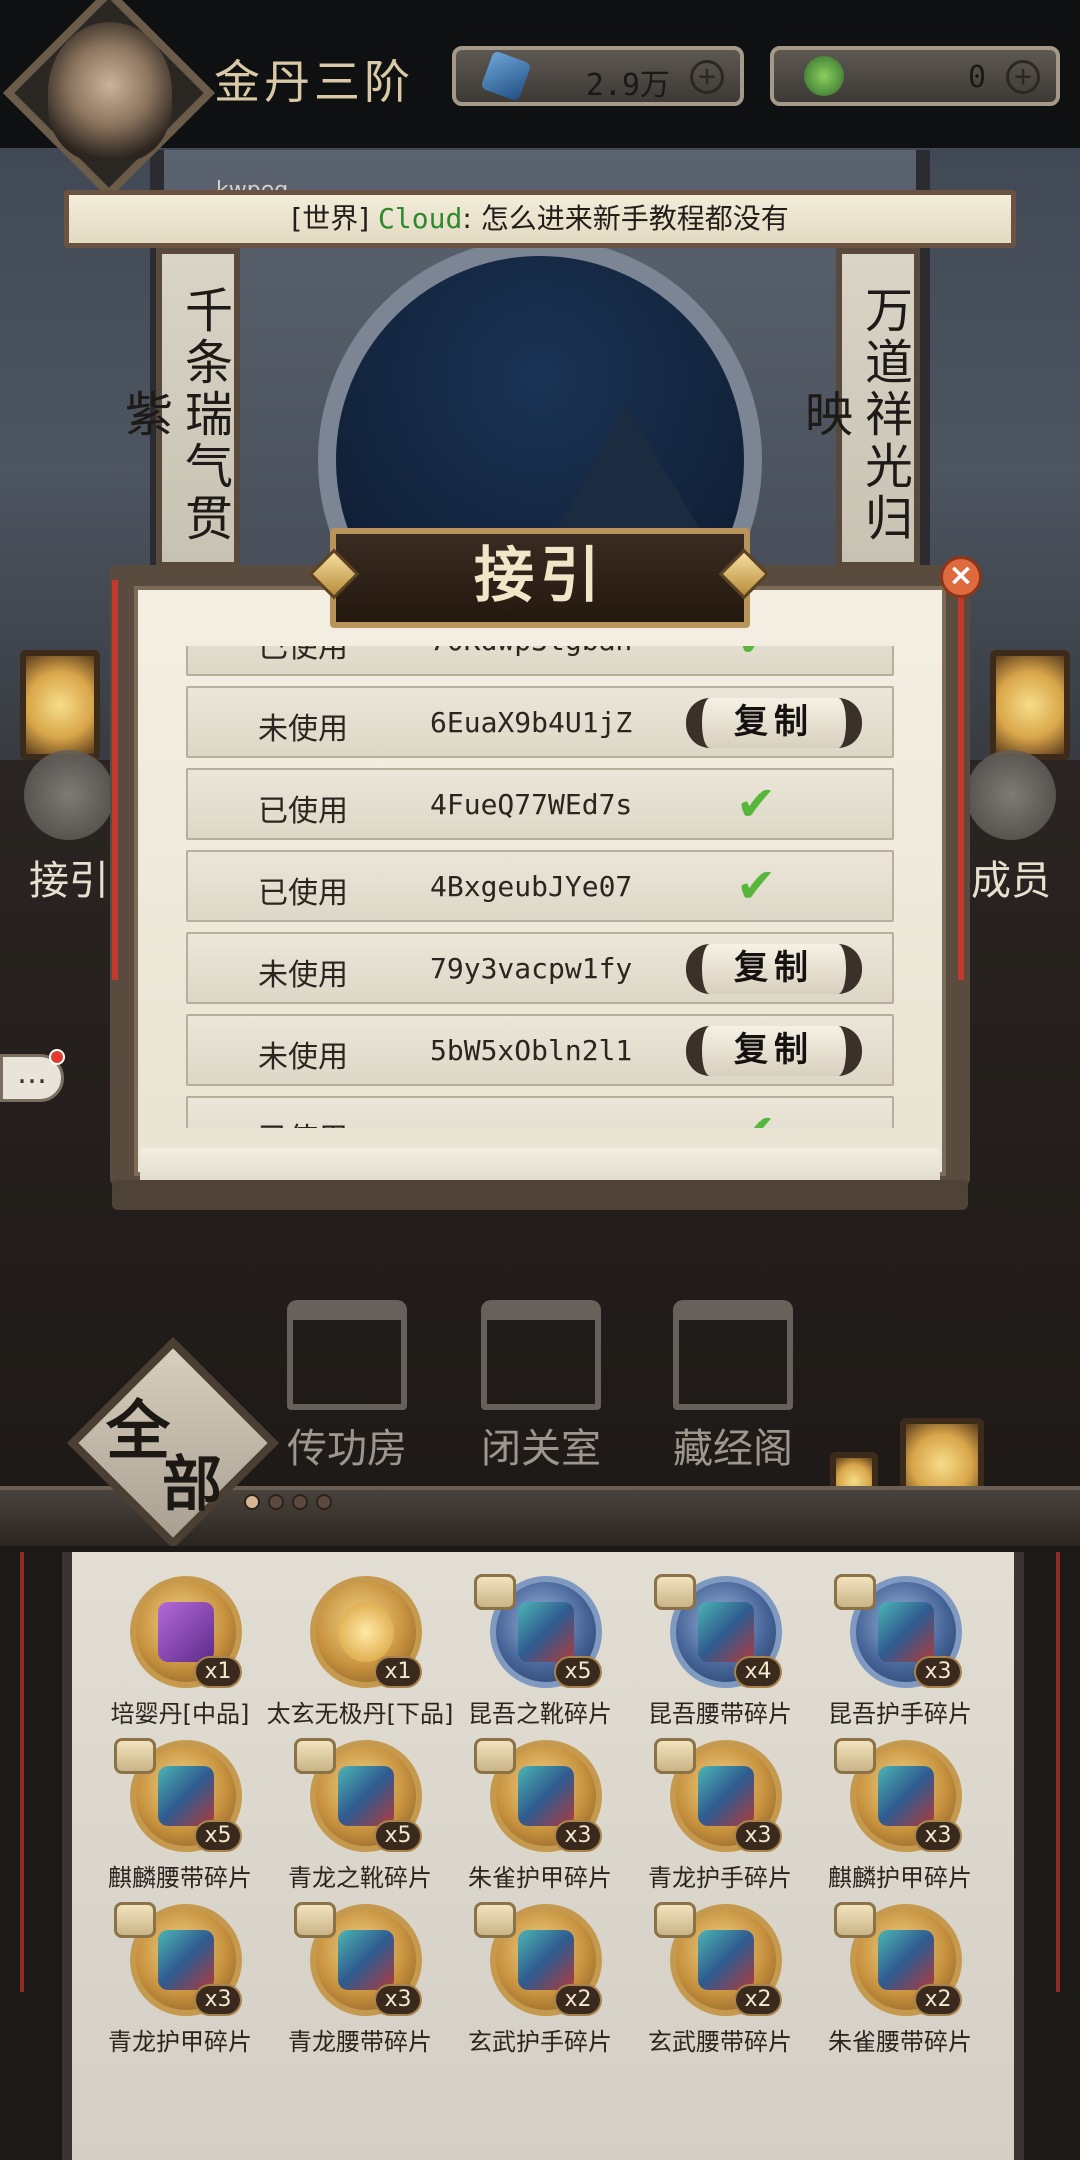 Image resolution: width=1080 pixels, height=2160 pixels. What do you see at coordinates (900, 1714) in the screenshot?
I see `item-name: 昆吾护手碎片` at bounding box center [900, 1714].